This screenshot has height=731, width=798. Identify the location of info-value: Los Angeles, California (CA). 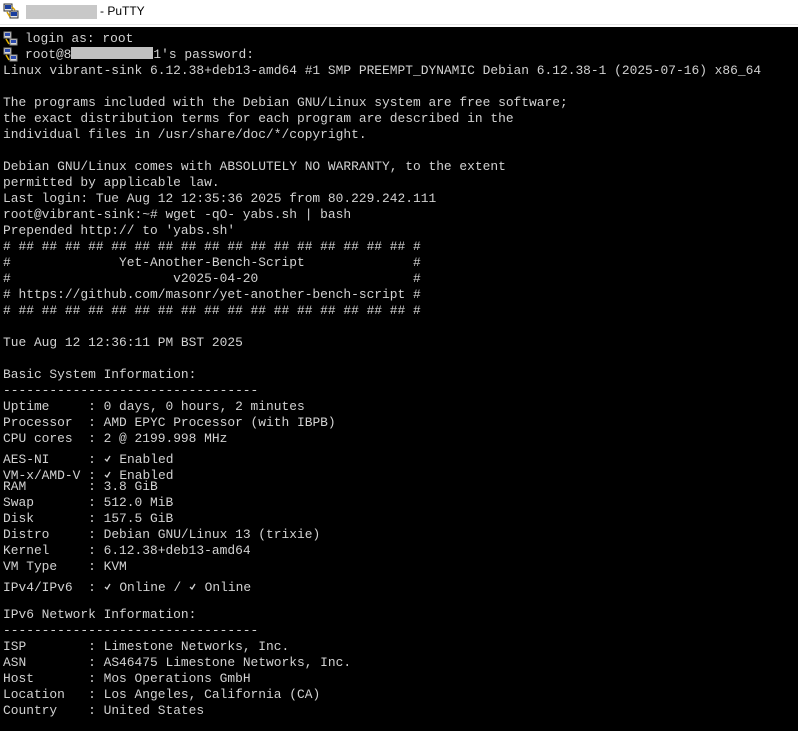
(212, 694).